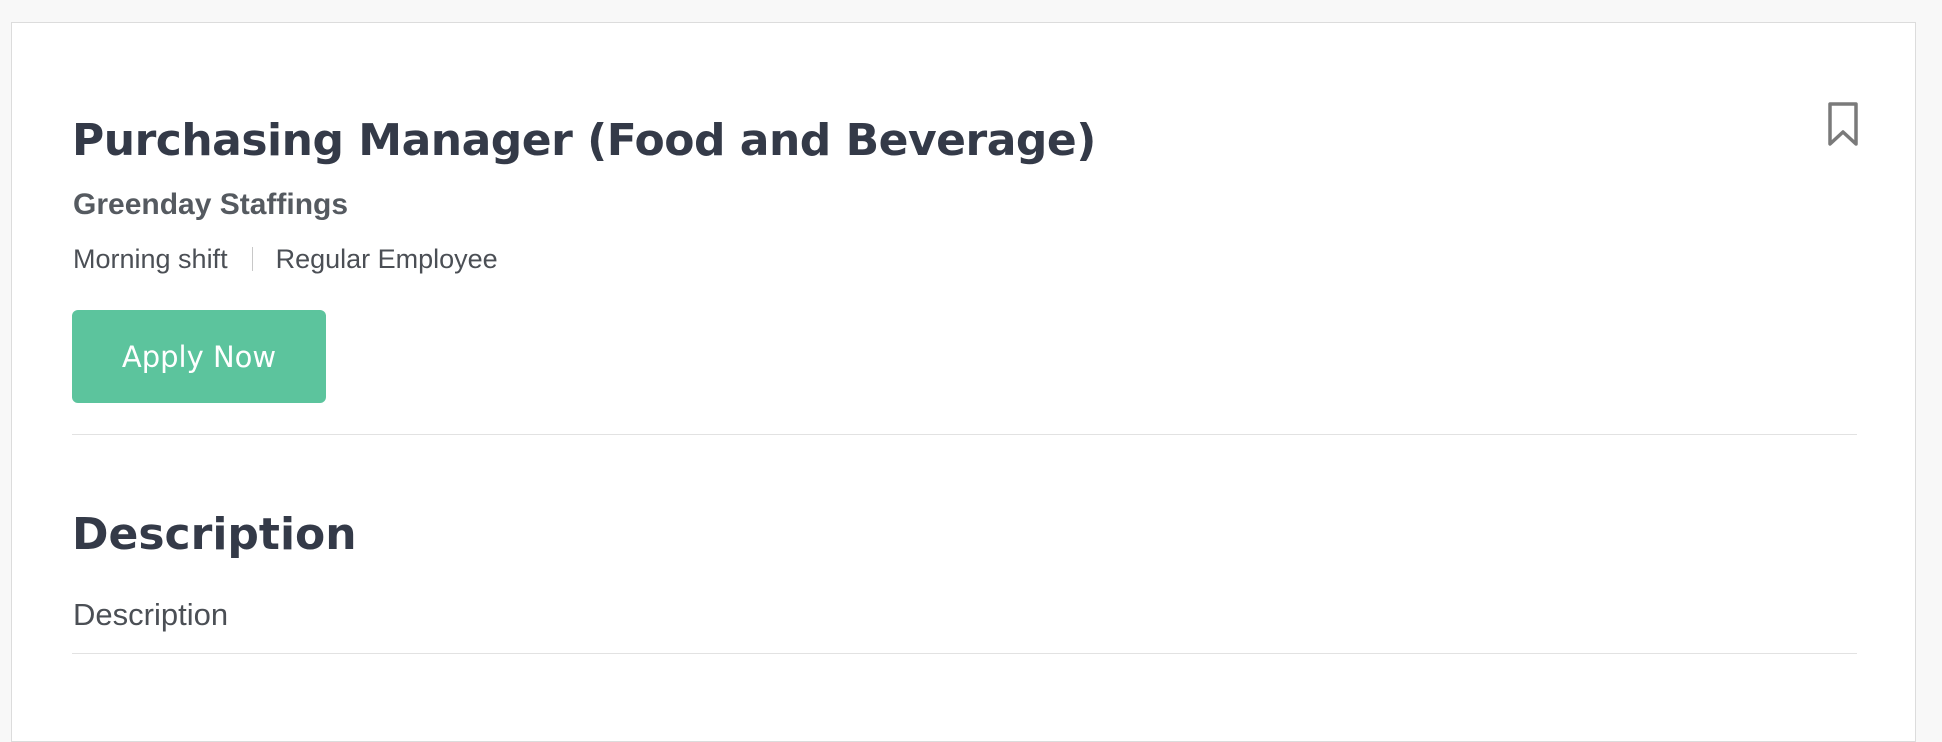 This screenshot has width=1942, height=742. What do you see at coordinates (386, 259) in the screenshot?
I see `employment-type-label: Regular Employee` at bounding box center [386, 259].